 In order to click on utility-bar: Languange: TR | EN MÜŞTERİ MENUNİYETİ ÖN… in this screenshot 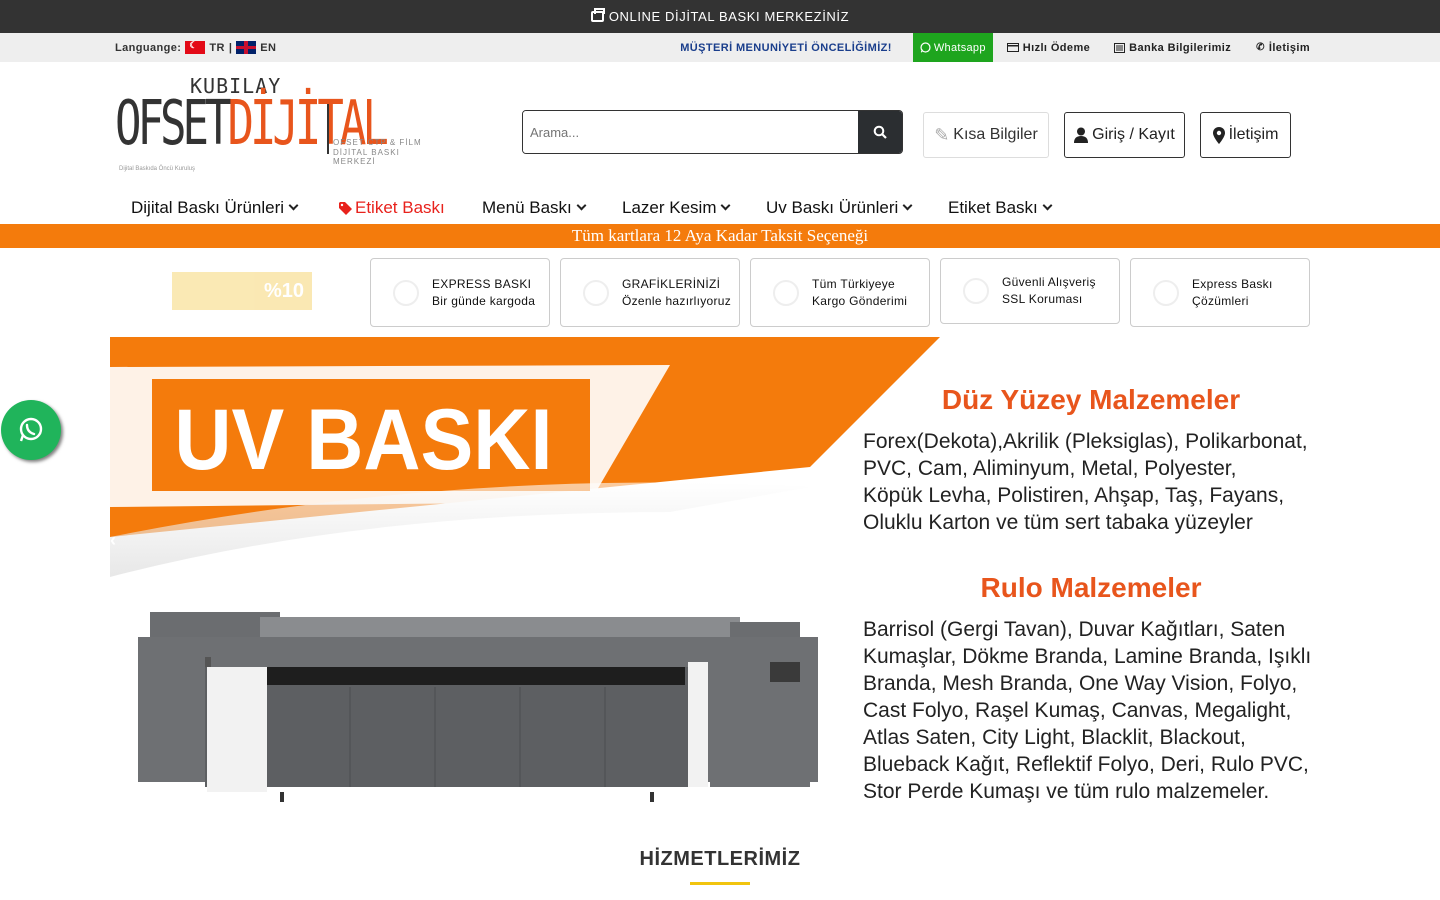, I will do `click(720, 47)`.